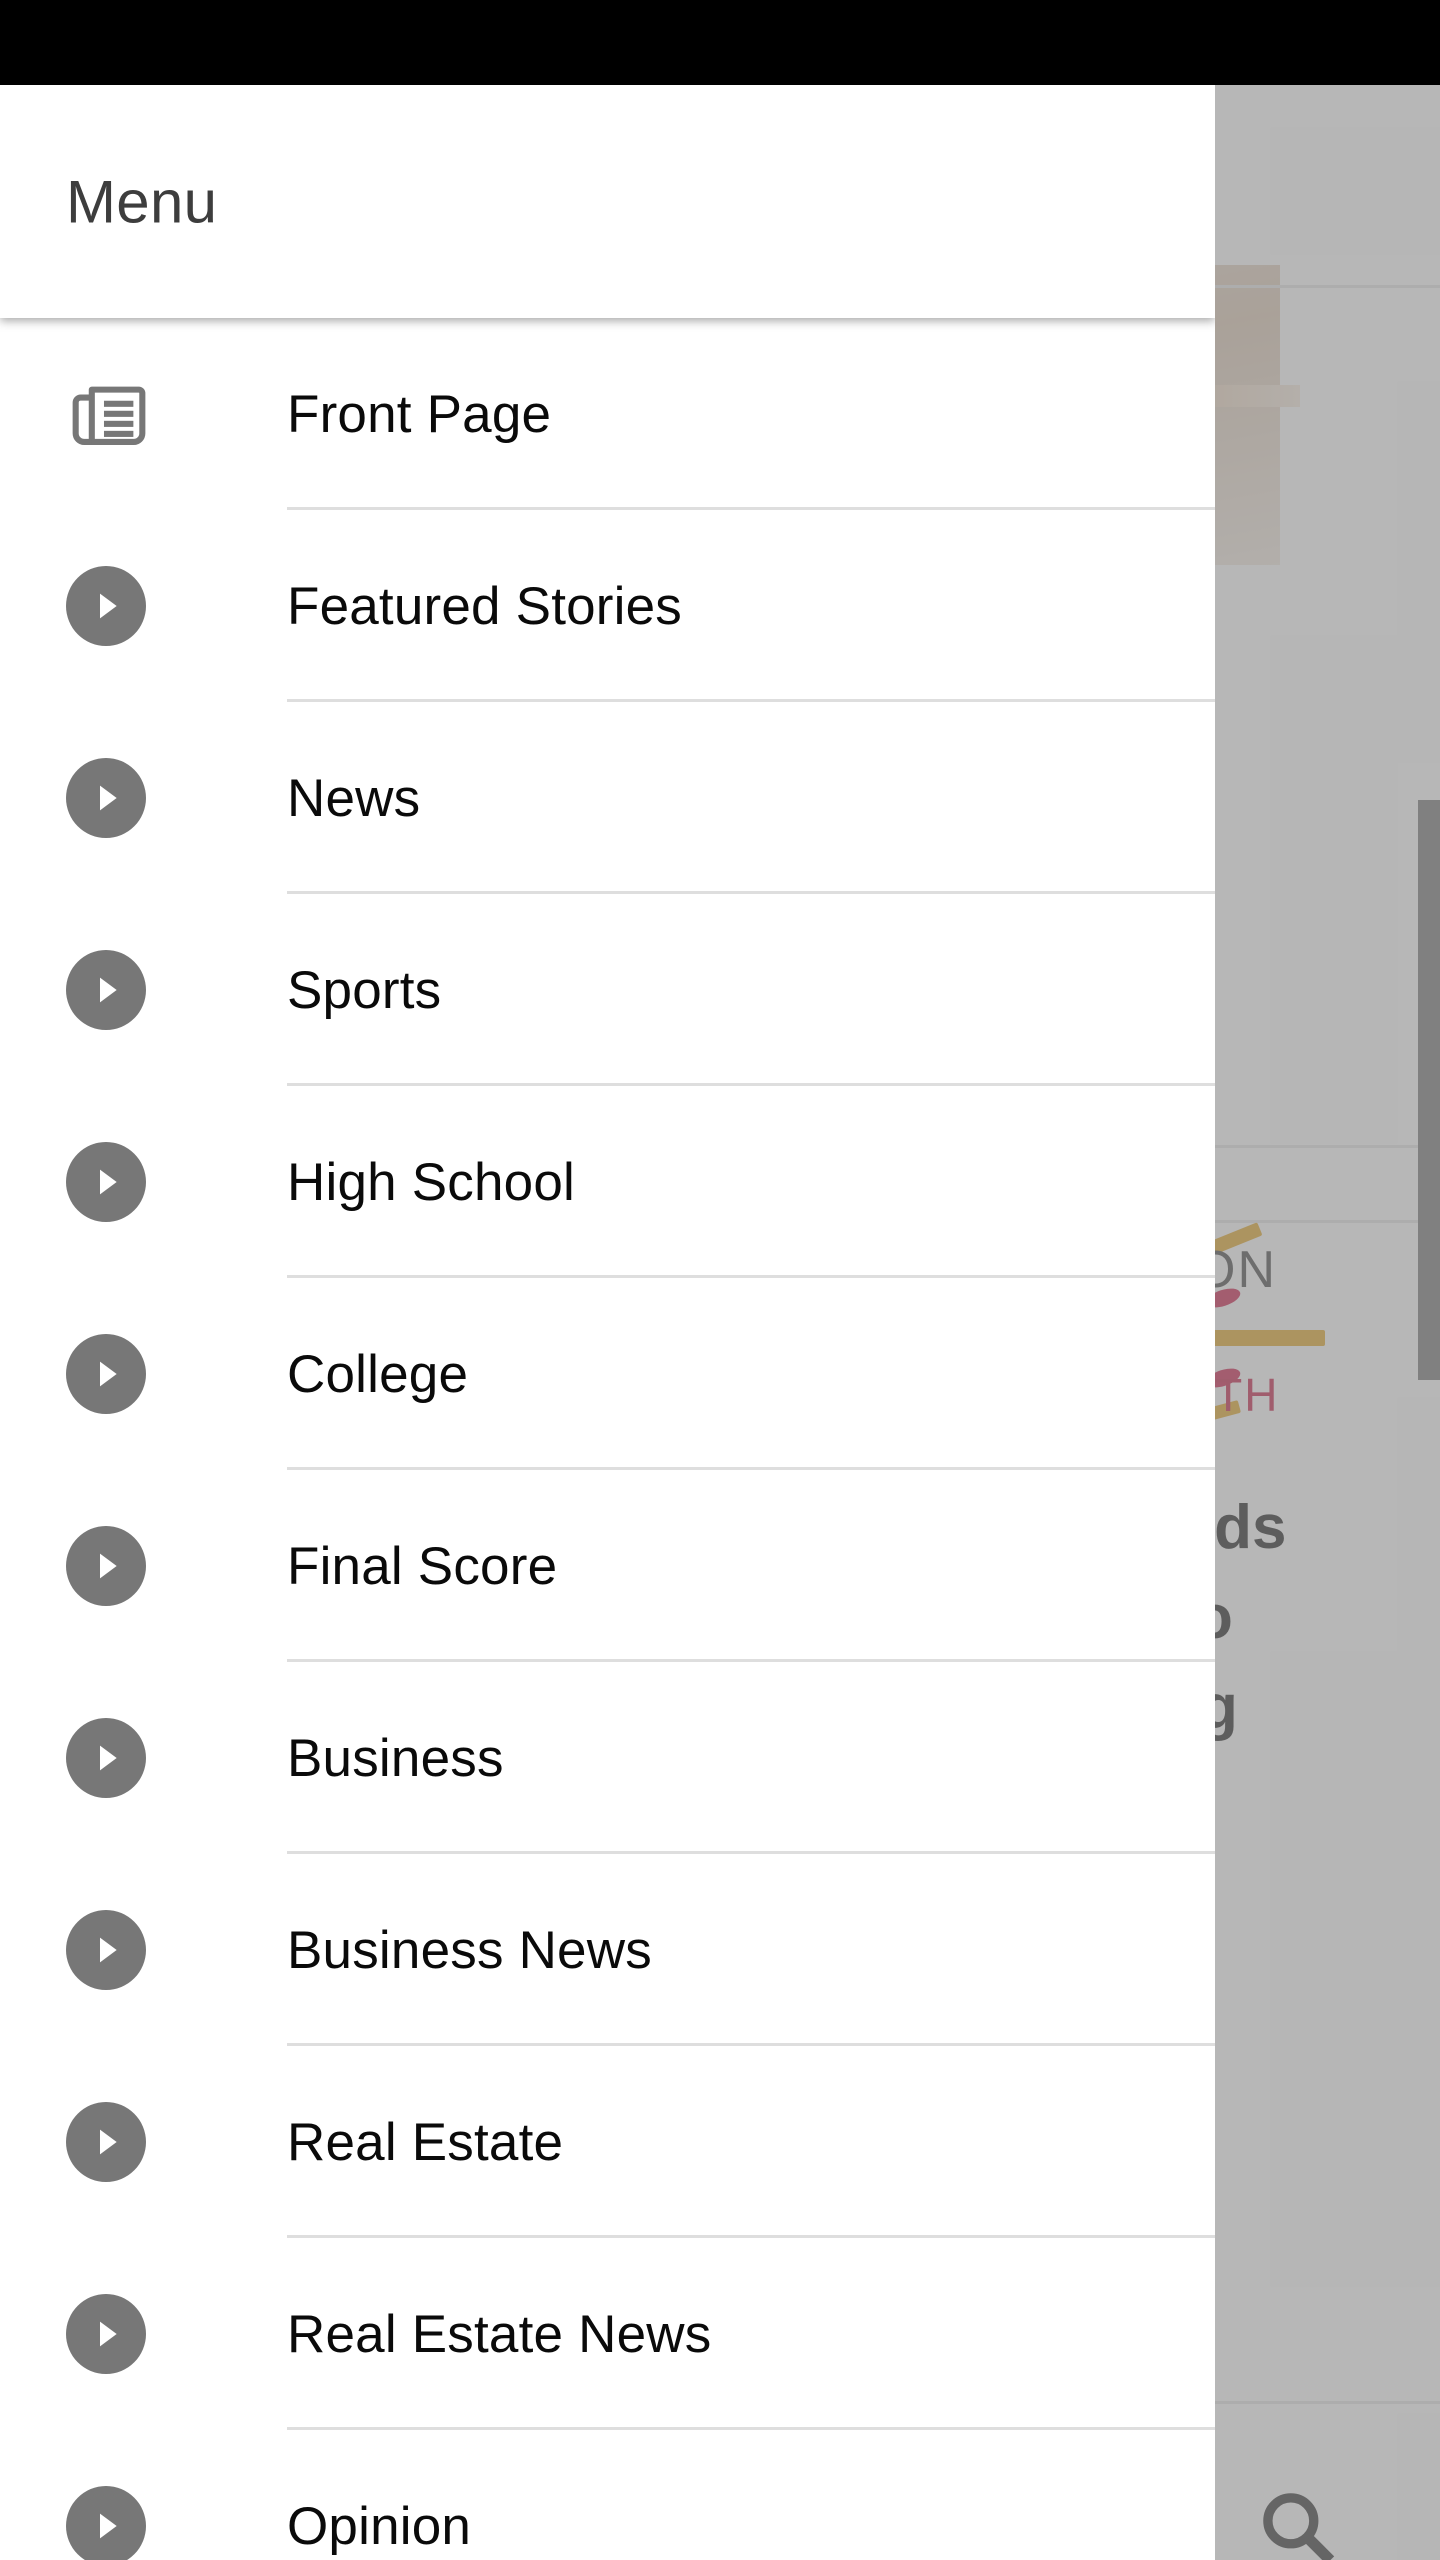  I want to click on sidebar-item-opinion: Opinion, so click(607, 2495).